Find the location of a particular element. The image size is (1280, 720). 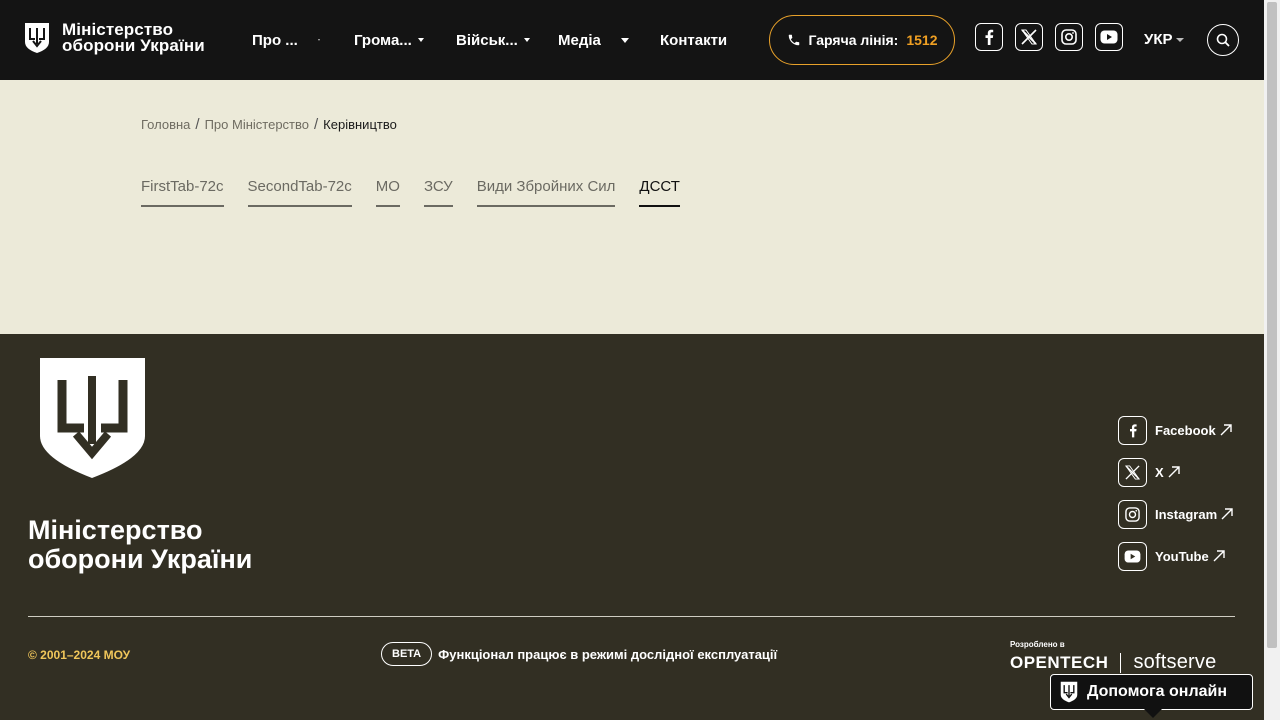

footer-social-list: Facebook X Instagram YouTube is located at coordinates (1175, 493).